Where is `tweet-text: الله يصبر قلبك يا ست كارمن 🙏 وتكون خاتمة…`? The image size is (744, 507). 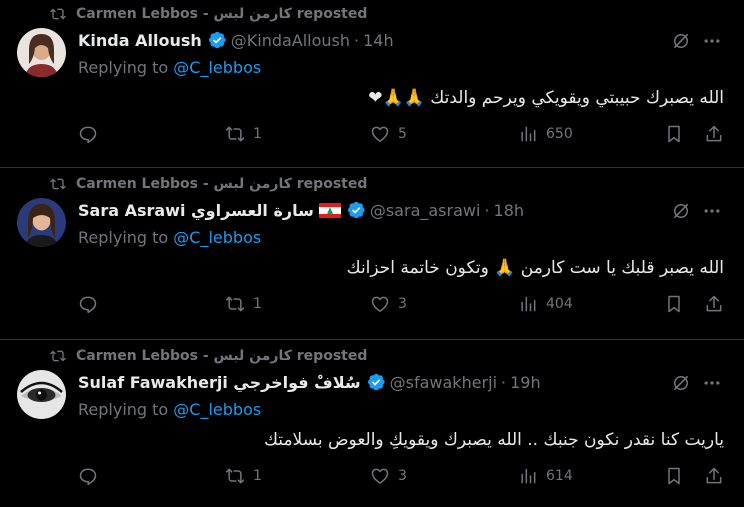
tweet-text: الله يصبر قلبك يا ست كارمن 🙏 وتكون خاتمة… is located at coordinates (535, 268).